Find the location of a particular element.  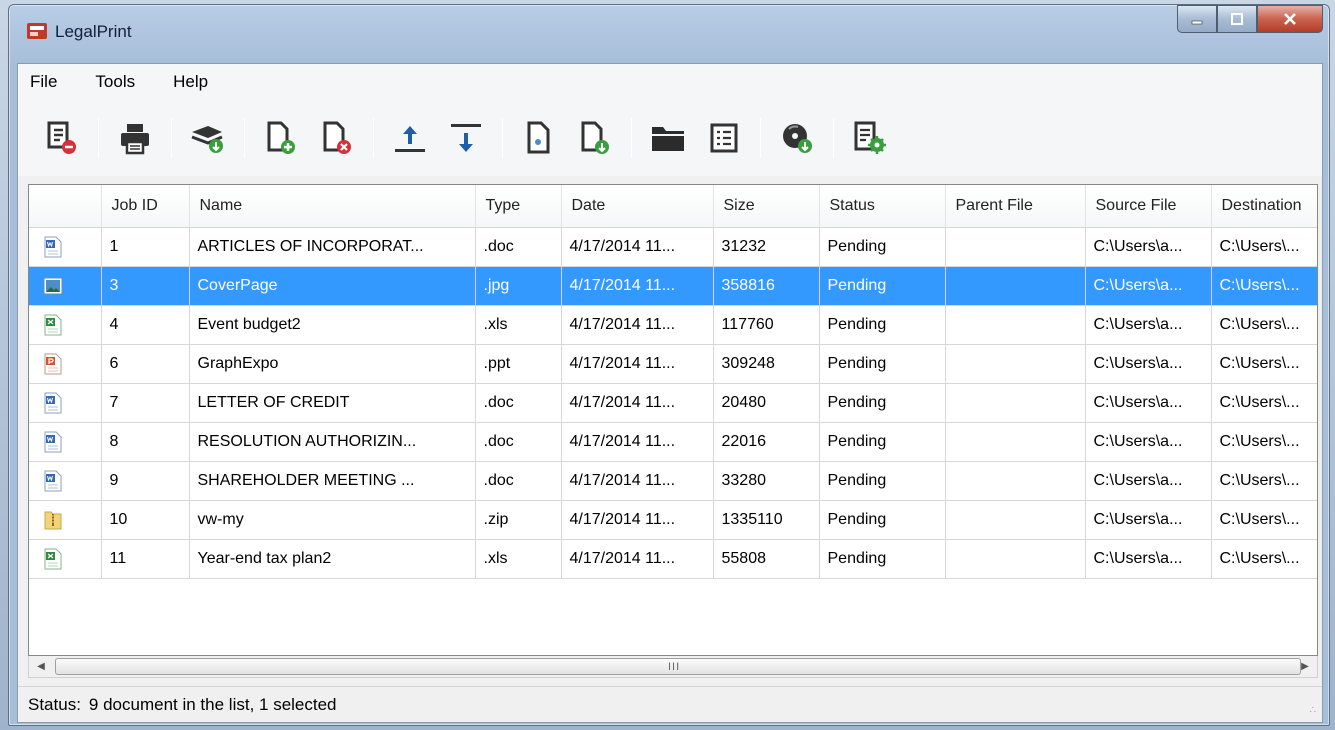

job-id-cell: 8 is located at coordinates (145, 442).